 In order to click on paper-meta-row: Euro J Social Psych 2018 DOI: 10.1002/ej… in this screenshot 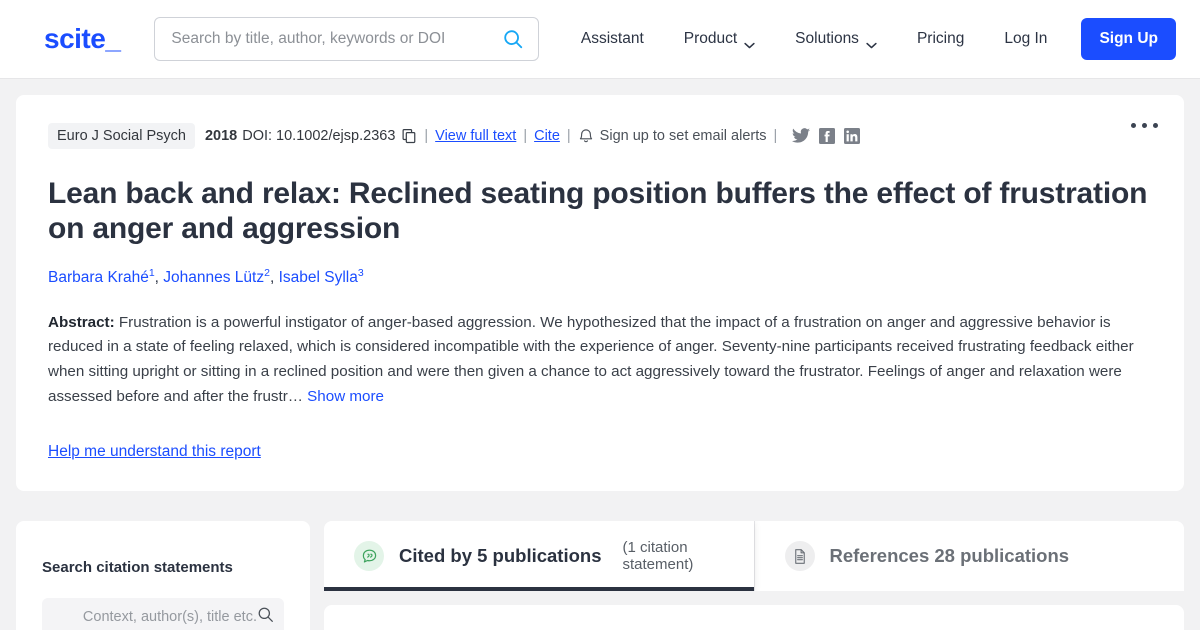, I will do `click(600, 136)`.